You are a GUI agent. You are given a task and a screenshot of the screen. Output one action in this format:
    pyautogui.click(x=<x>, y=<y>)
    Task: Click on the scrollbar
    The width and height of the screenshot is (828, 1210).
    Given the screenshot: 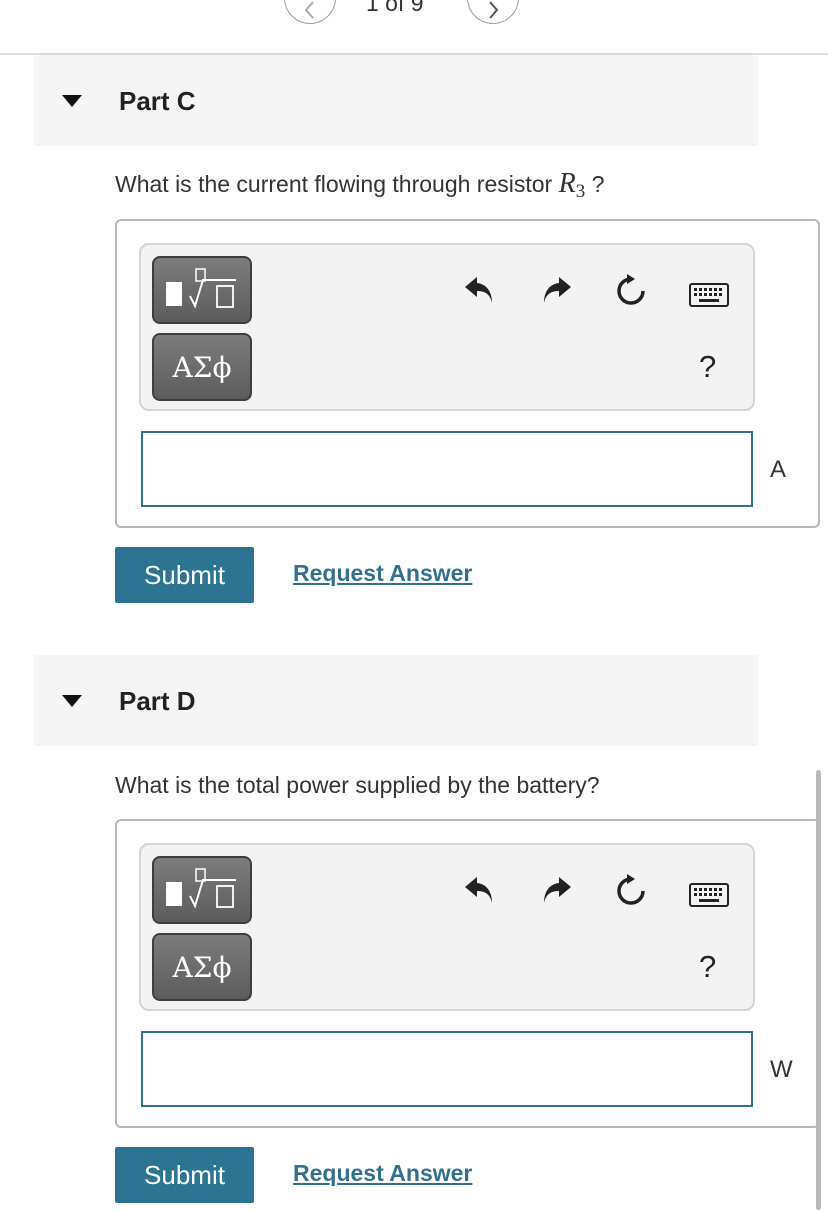 What is the action you would take?
    pyautogui.click(x=818, y=990)
    